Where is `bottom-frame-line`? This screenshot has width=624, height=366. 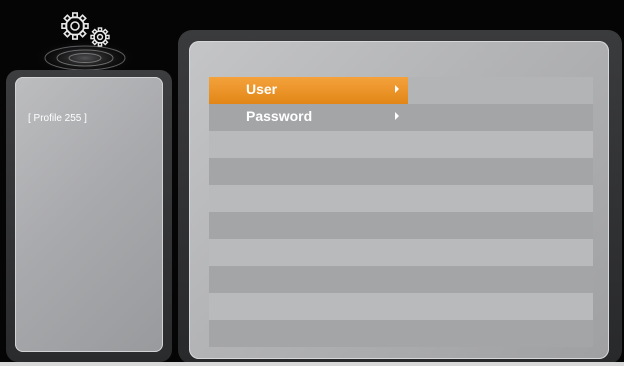
bottom-frame-line is located at coordinates (312, 364).